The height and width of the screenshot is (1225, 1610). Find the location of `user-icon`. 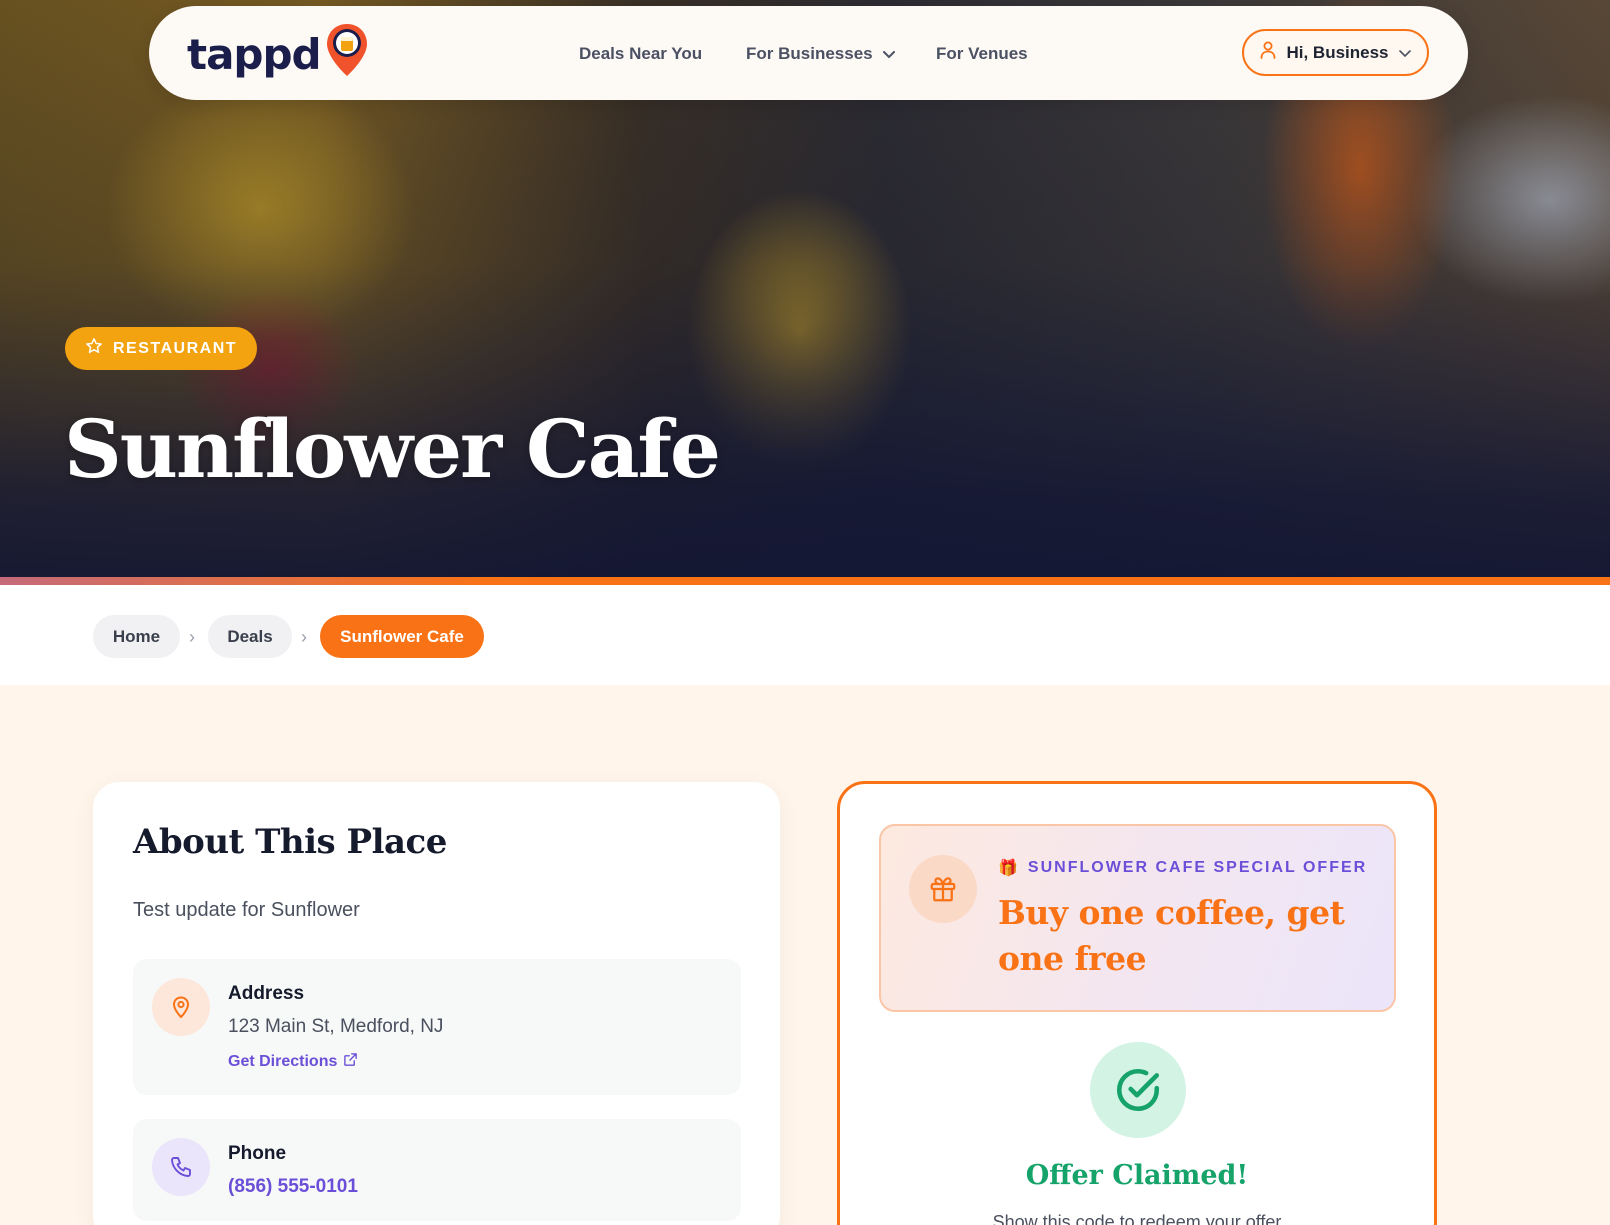

user-icon is located at coordinates (1268, 52).